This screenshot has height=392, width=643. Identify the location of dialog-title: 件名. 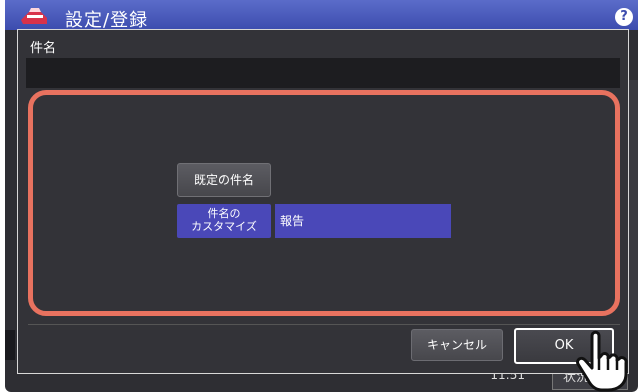
(43, 48).